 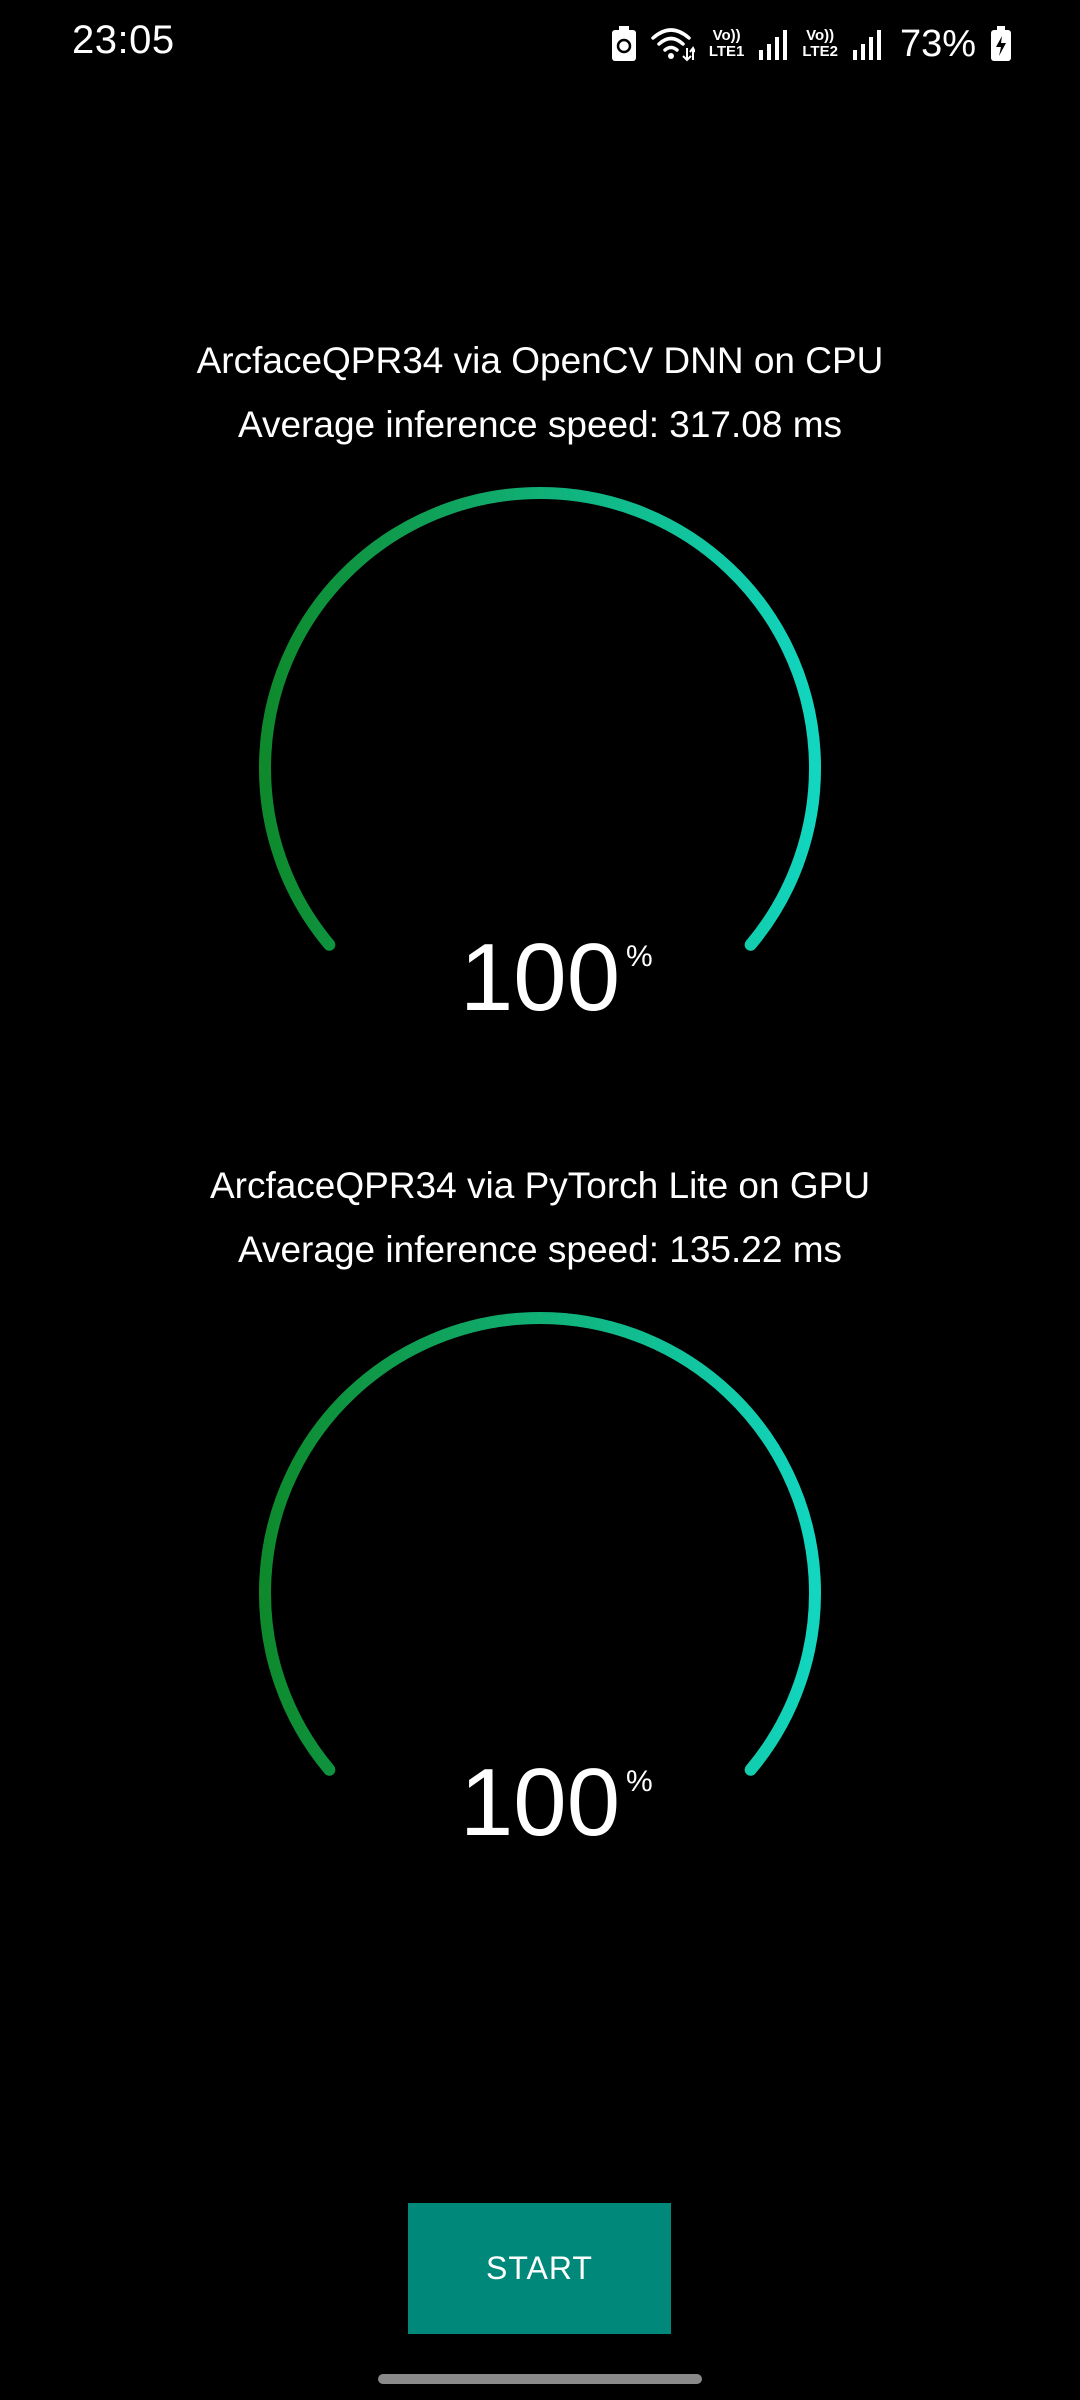 I want to click on status-time: 23:05, so click(x=123, y=40).